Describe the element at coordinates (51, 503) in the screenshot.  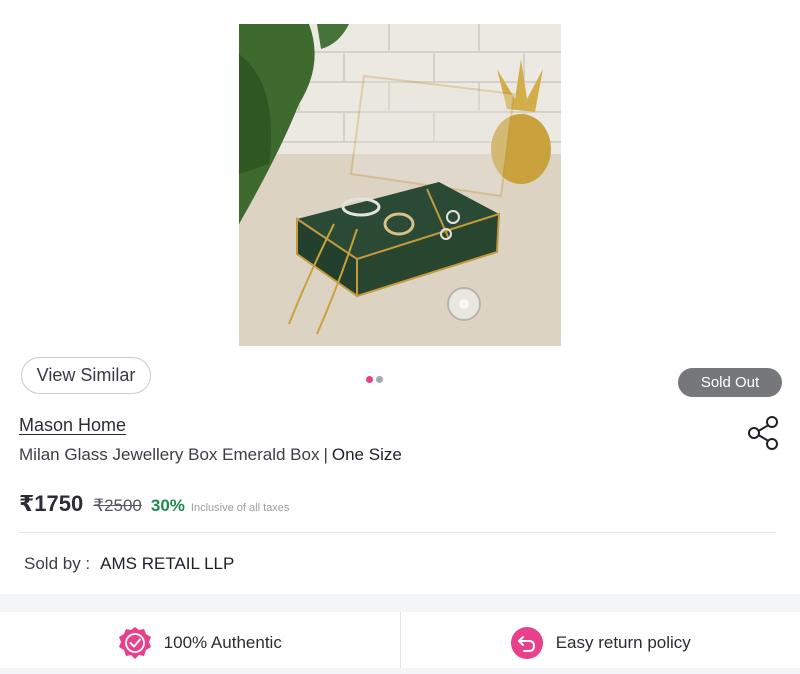
I see `selling-price: ₹1750` at that location.